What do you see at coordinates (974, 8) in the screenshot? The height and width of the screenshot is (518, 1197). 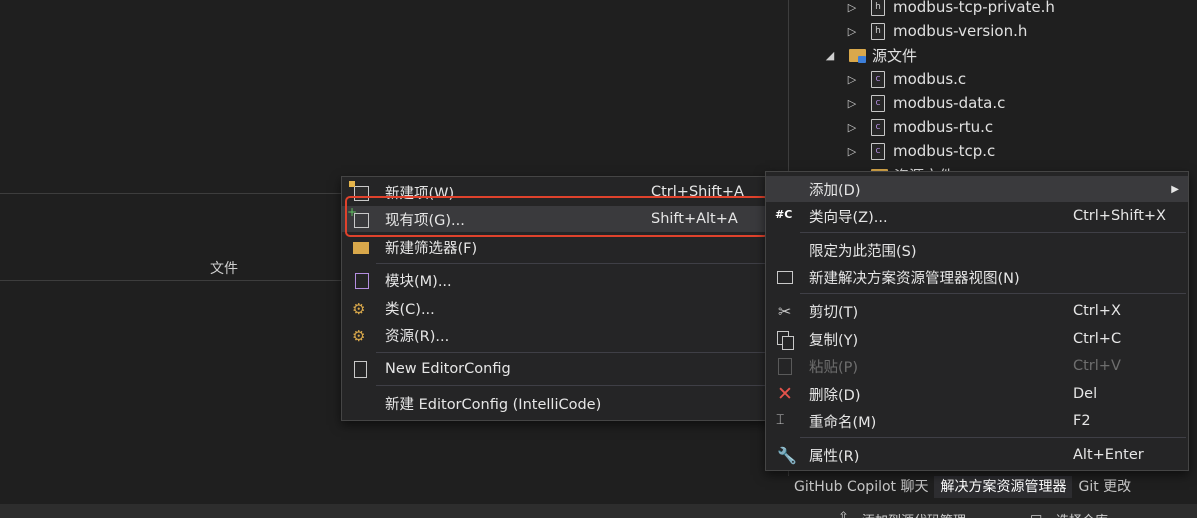 I see `tree-item-label: modbus-tcp-private.h` at bounding box center [974, 8].